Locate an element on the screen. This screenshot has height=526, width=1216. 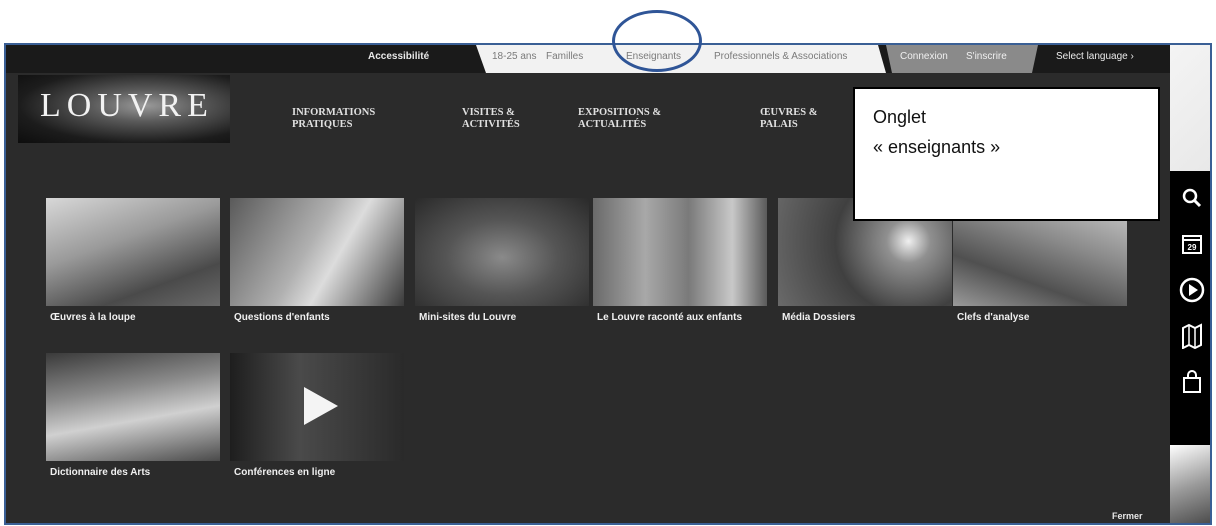
thumb-oeuvres-a-la-loupe: Œuvres à la loupe is located at coordinates (133, 260).